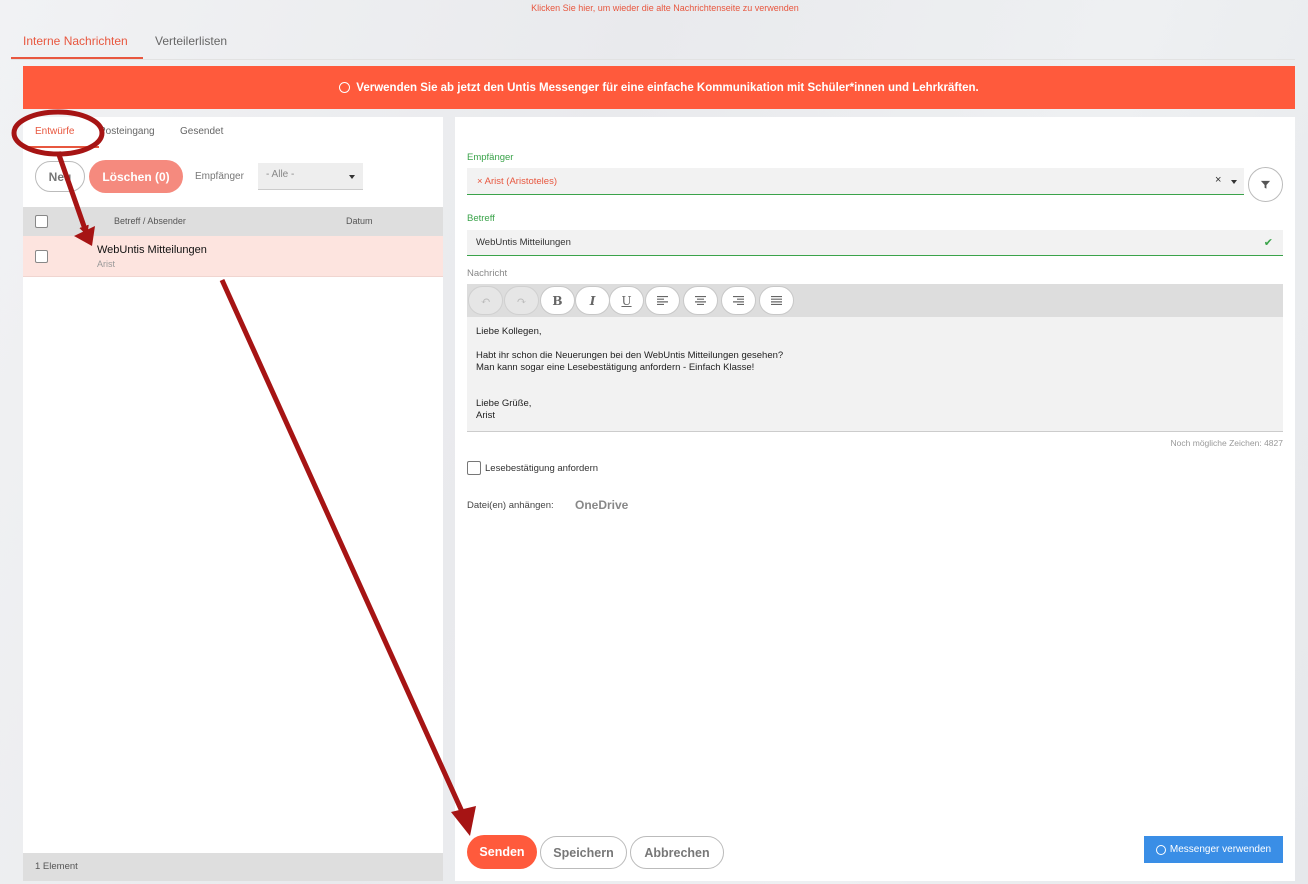 Image resolution: width=1308 pixels, height=884 pixels. I want to click on underline-icon: U, so click(626, 300).